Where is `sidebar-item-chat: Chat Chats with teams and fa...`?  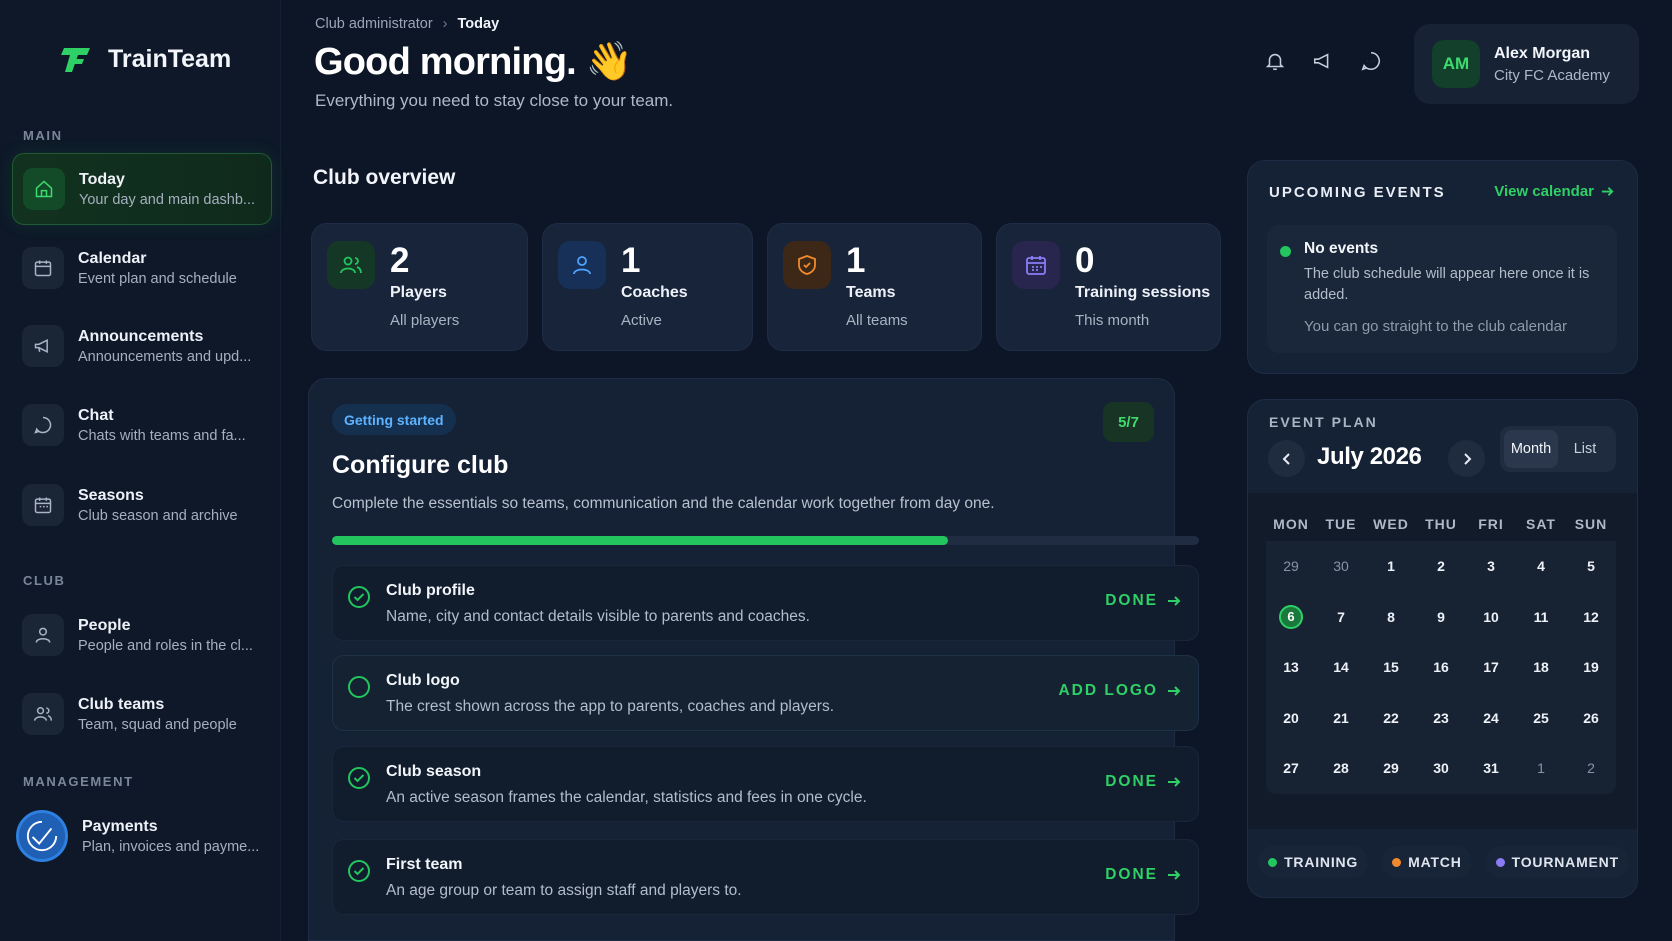
sidebar-item-chat: Chat Chats with teams and fa... is located at coordinates (142, 425).